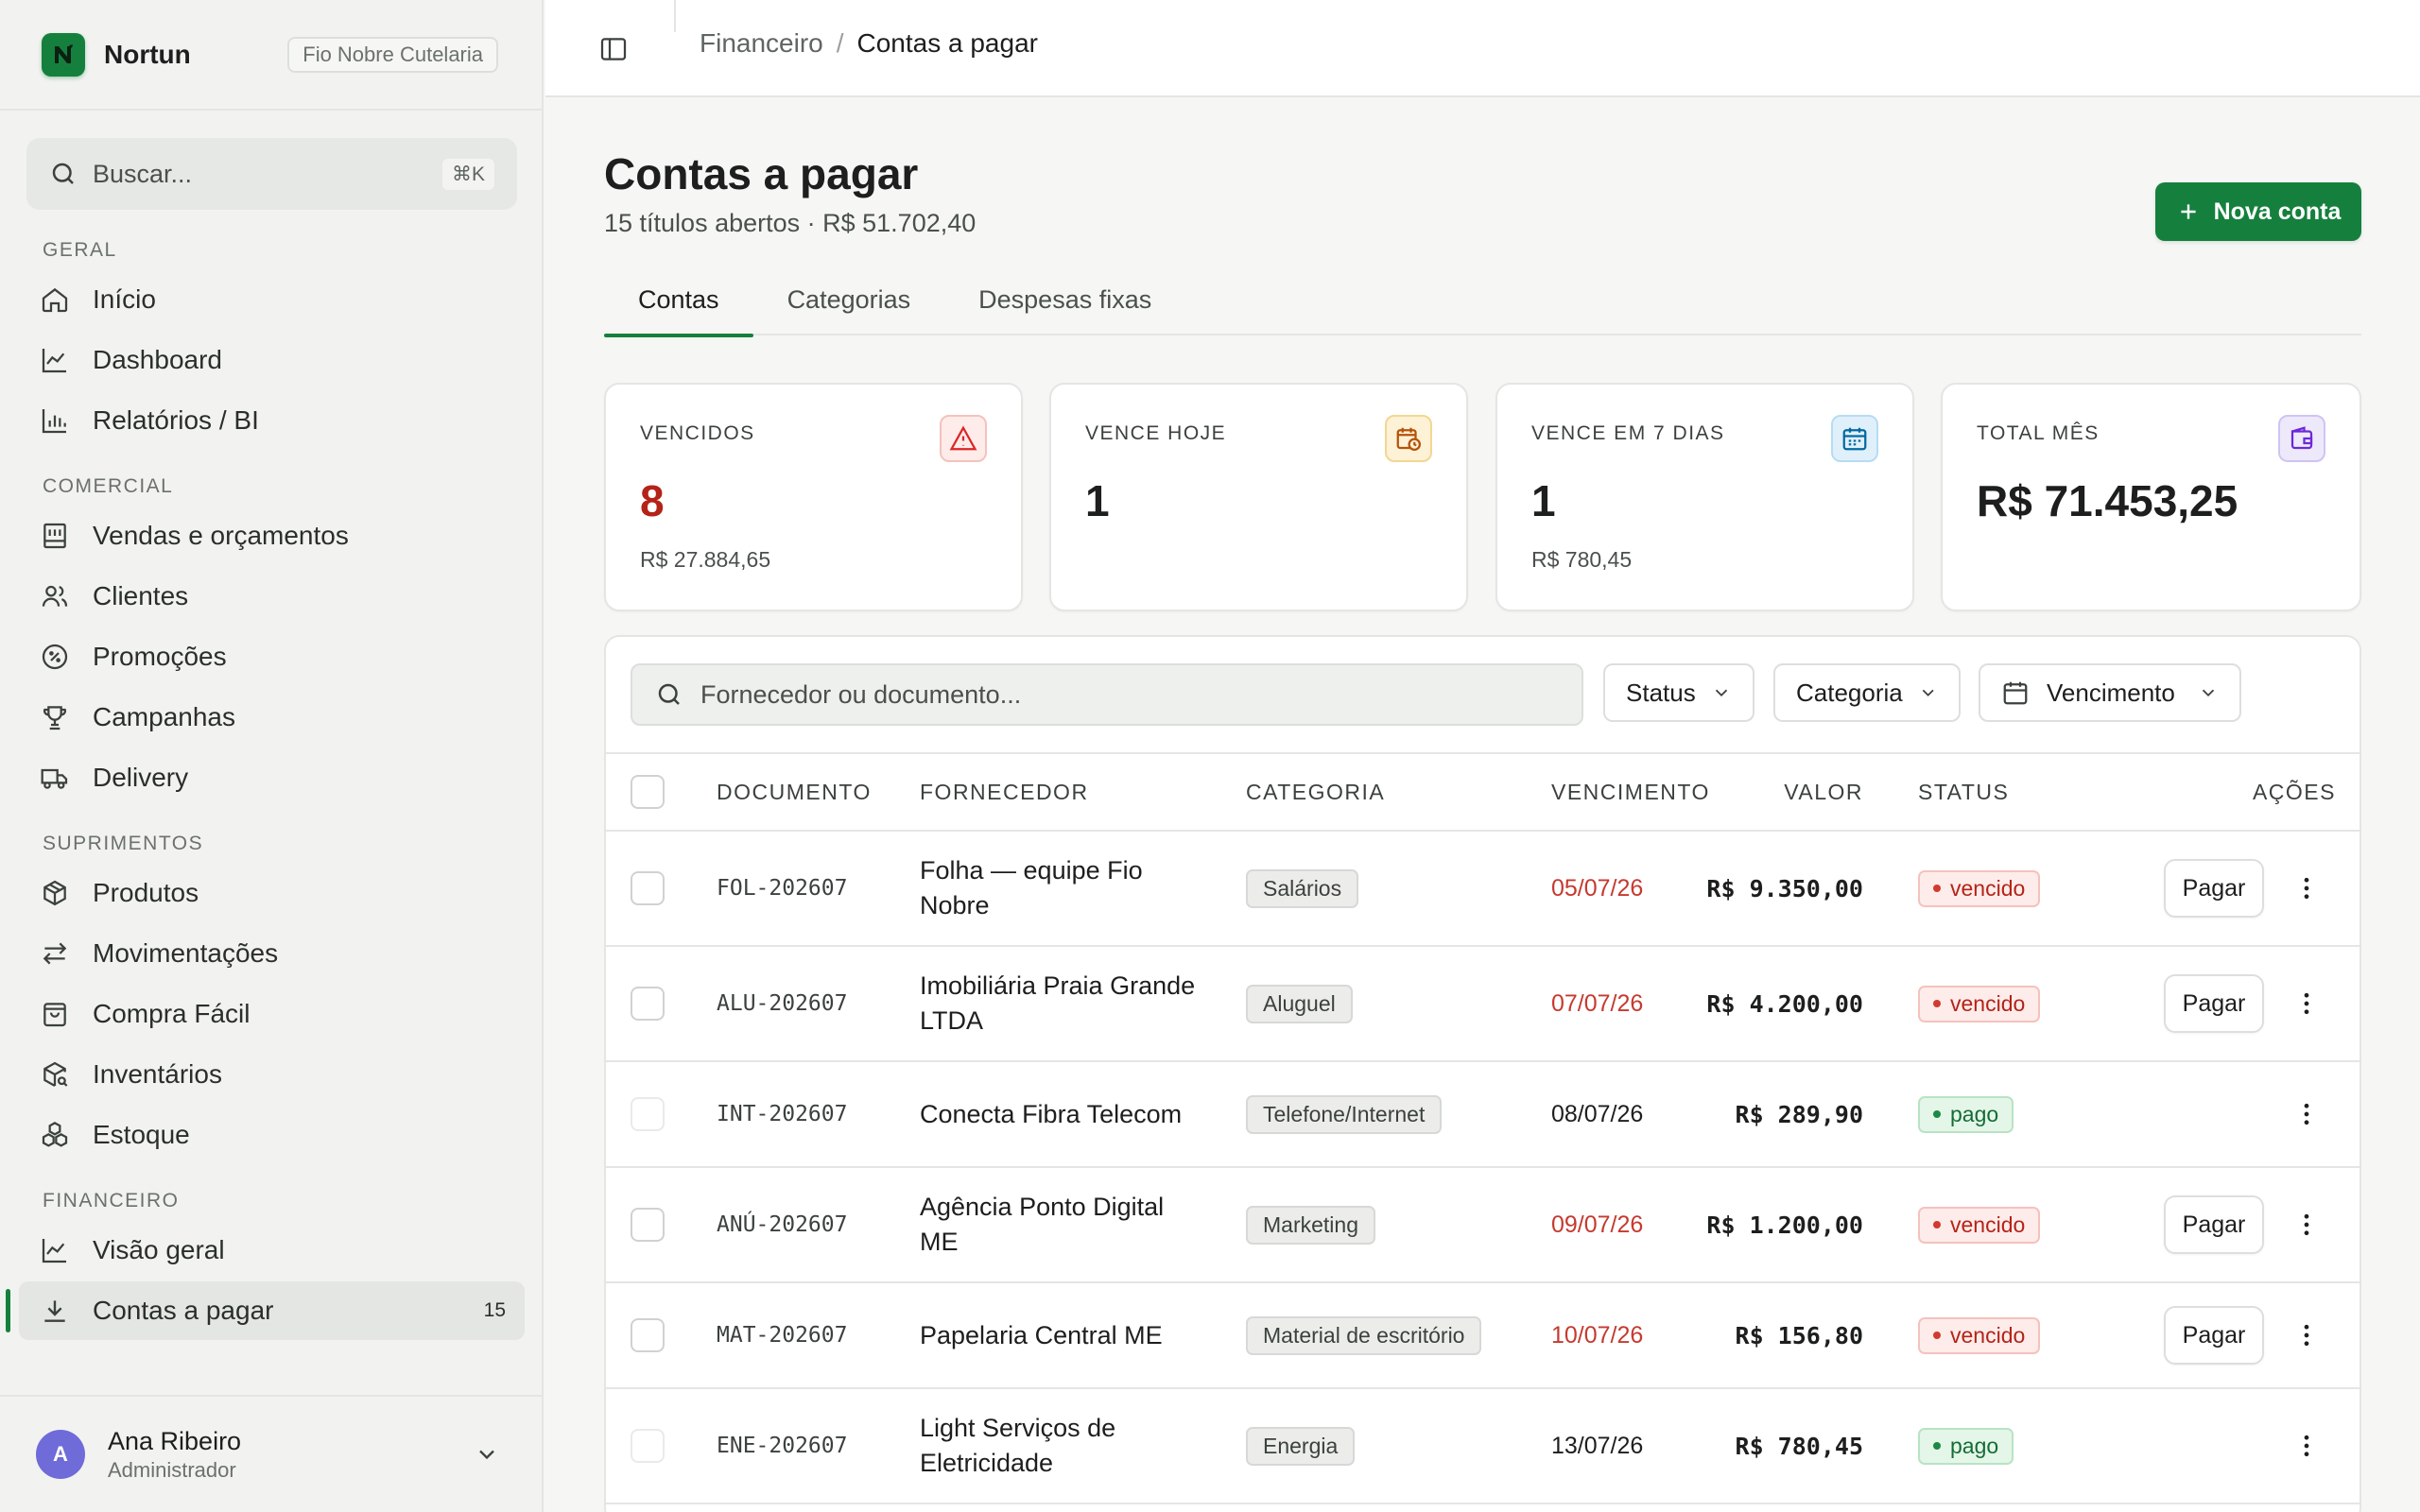  Describe the element at coordinates (1630, 792) in the screenshot. I see `header-vencimento: VENCIMENTO` at that location.